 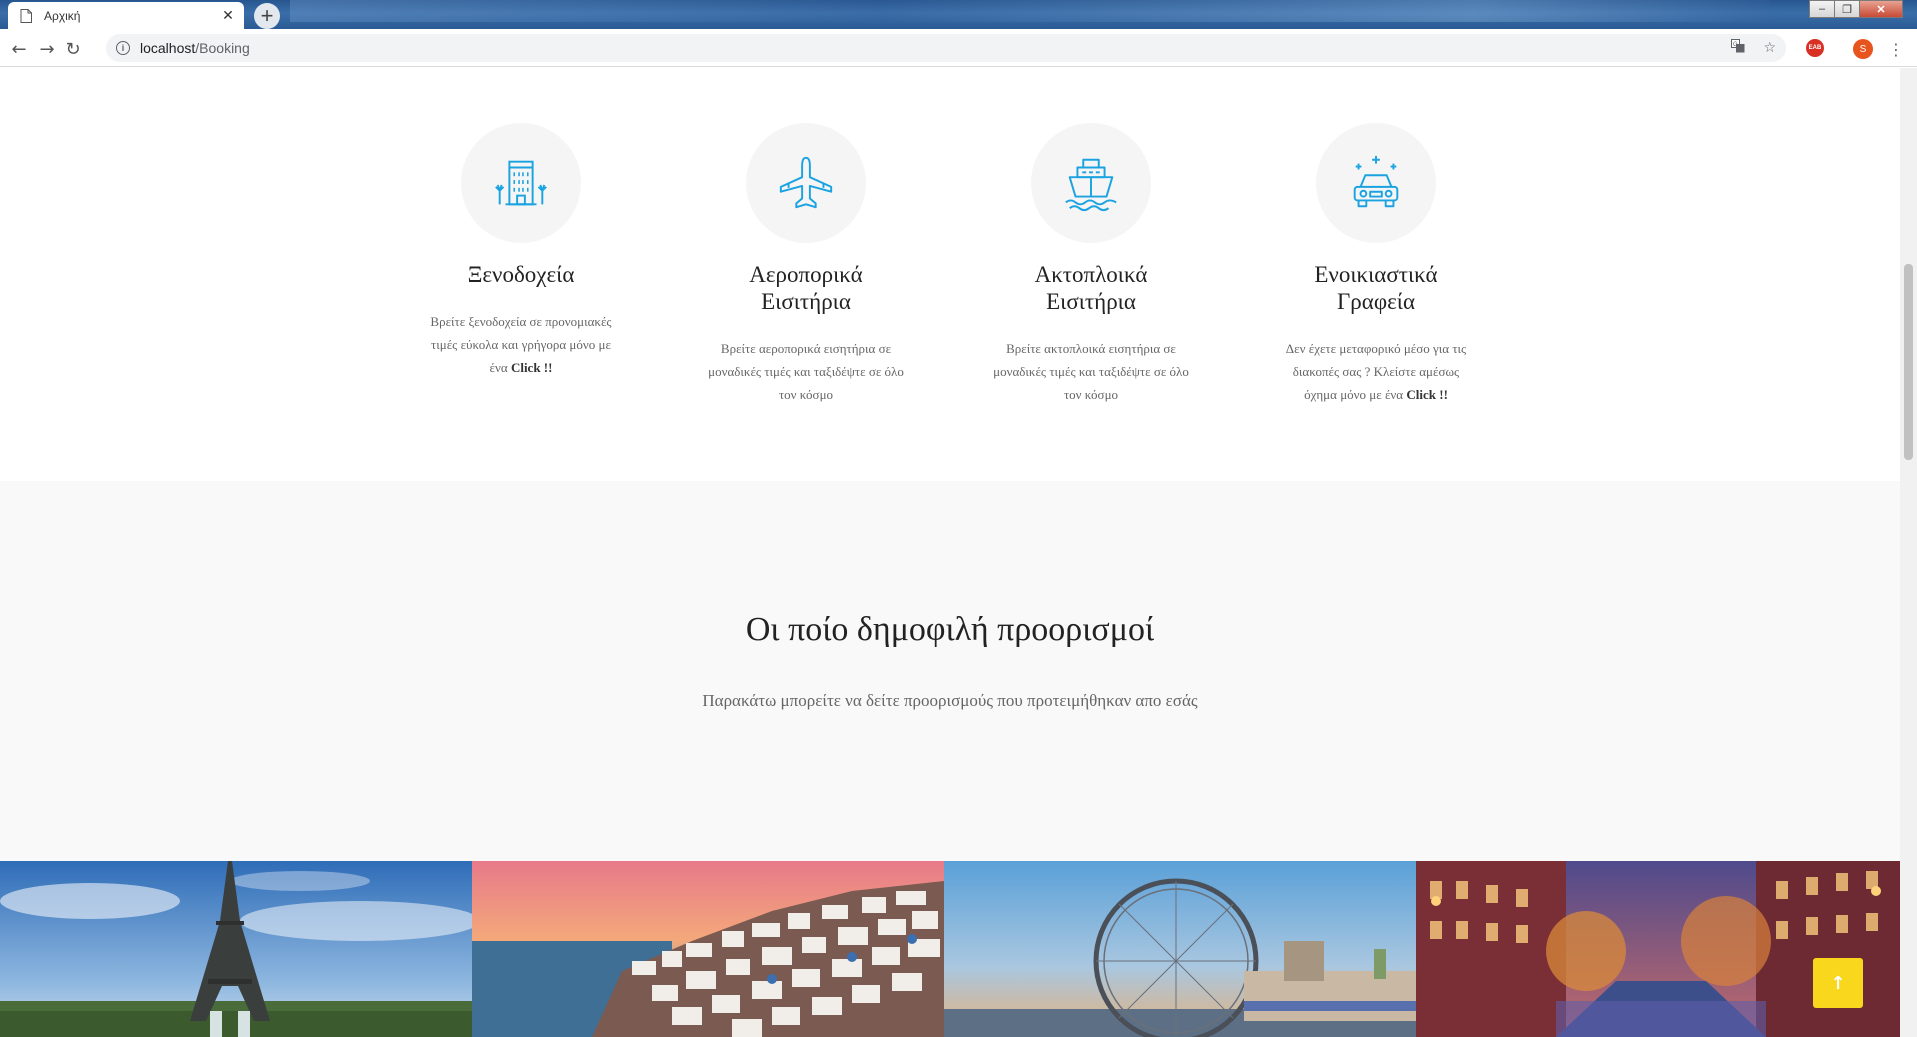 What do you see at coordinates (1030, 11) in the screenshot?
I see `titlebar-background` at bounding box center [1030, 11].